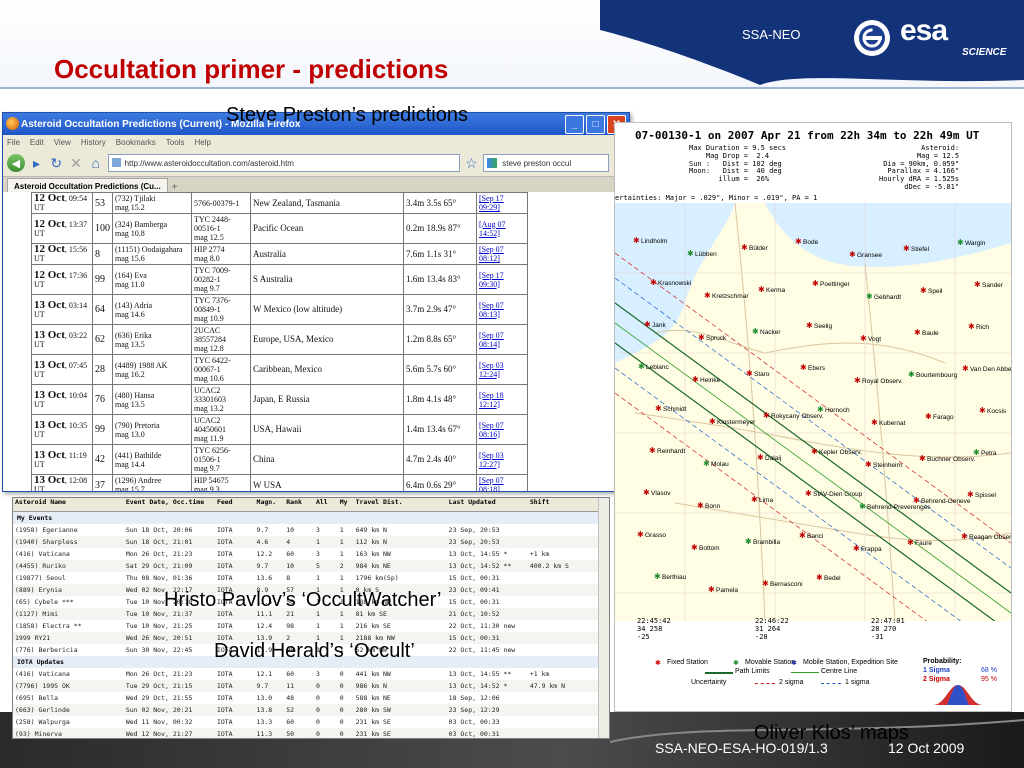  What do you see at coordinates (299, 504) in the screenshot?
I see `column-header: Rank` at bounding box center [299, 504].